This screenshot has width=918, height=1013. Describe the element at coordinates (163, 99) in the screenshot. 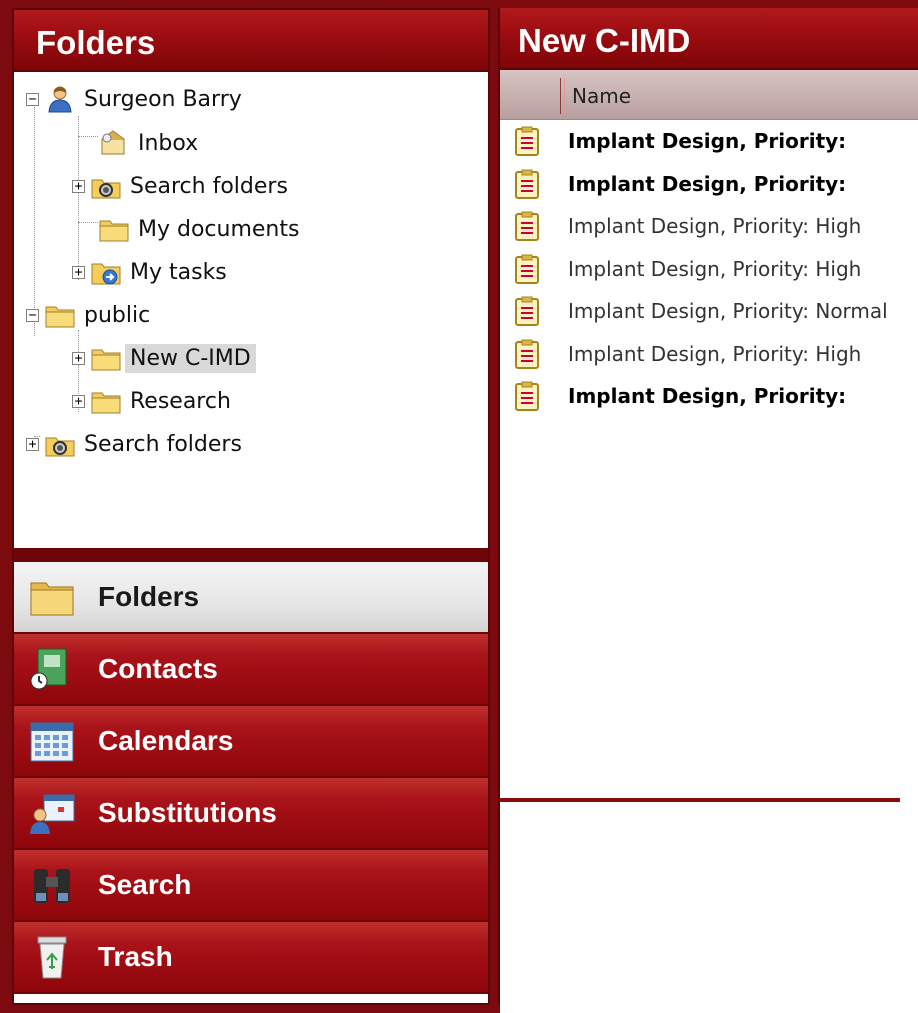

I see `tree-label: Surgeon Barry` at that location.